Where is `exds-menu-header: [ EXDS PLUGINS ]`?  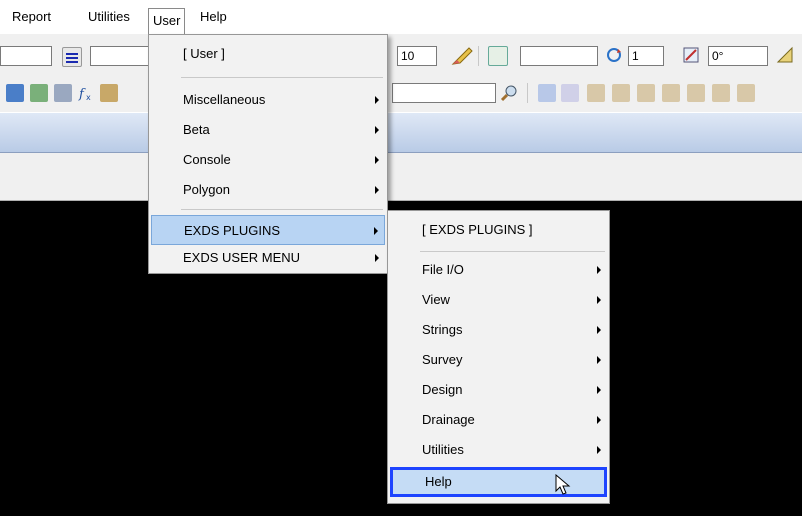 exds-menu-header: [ EXDS PLUGINS ] is located at coordinates (498, 230).